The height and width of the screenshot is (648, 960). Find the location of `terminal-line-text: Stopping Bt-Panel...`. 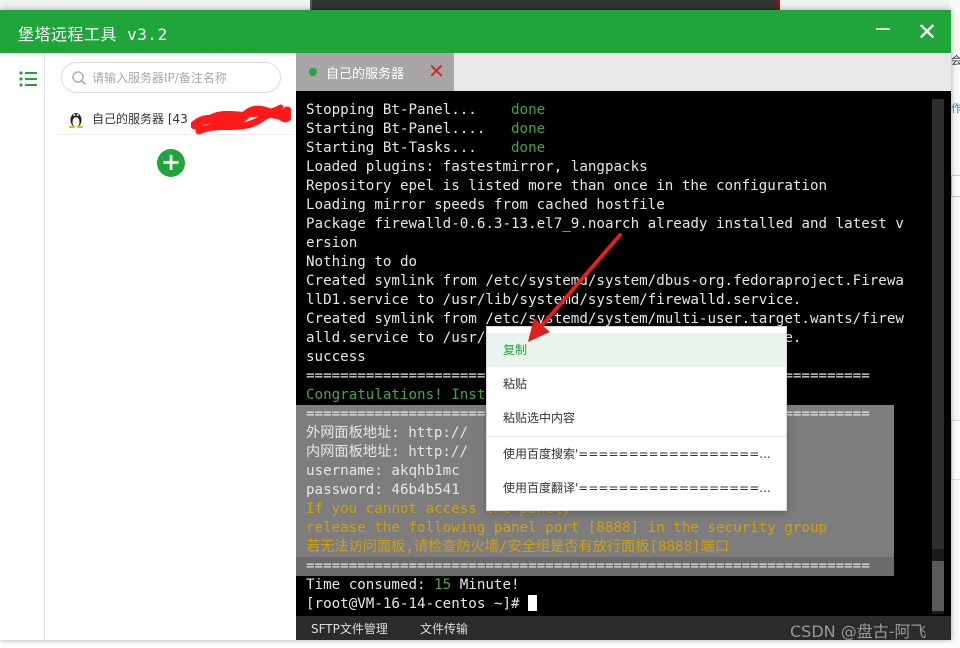

terminal-line-text: Stopping Bt-Panel... is located at coordinates (391, 110).